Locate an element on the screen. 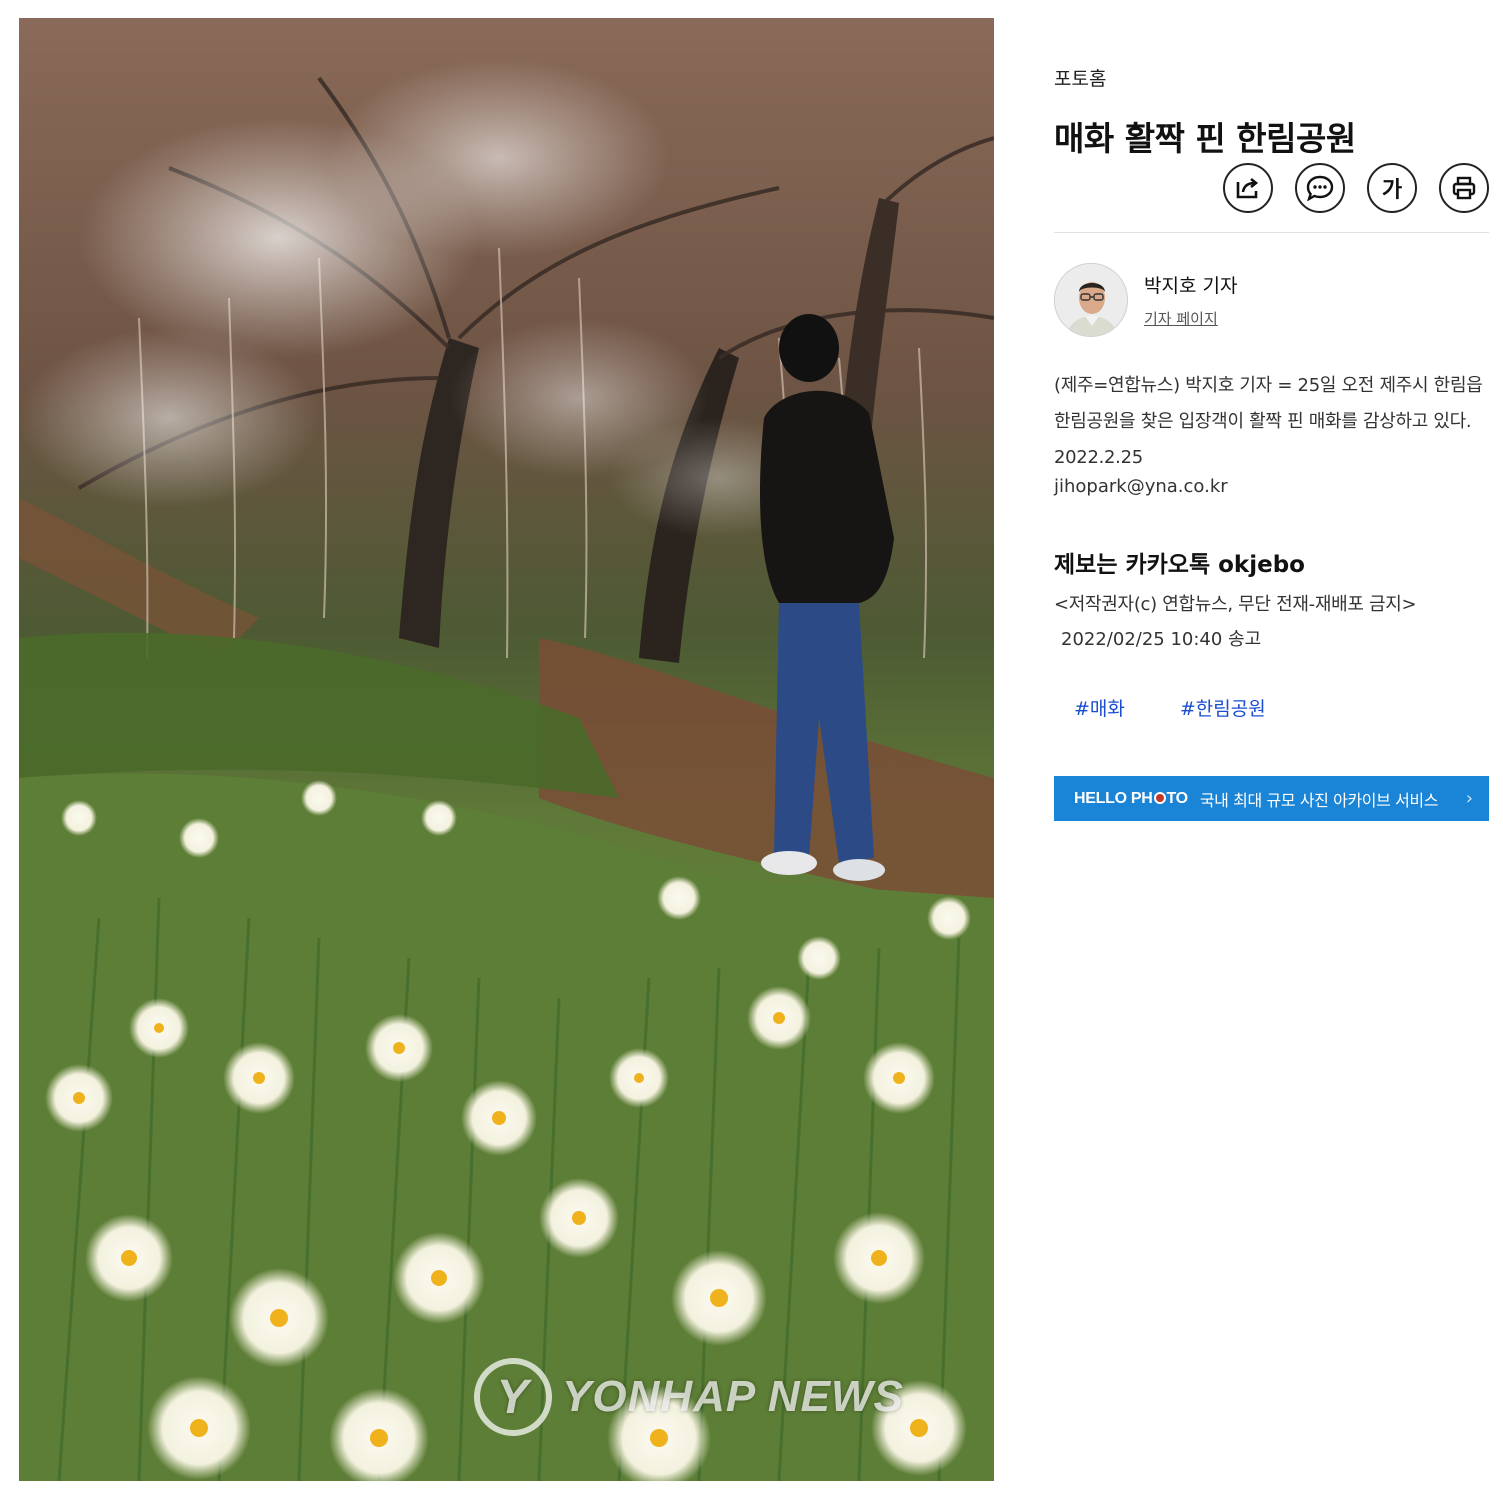 The height and width of the screenshot is (1499, 1503). share-icon is located at coordinates (1247, 188).